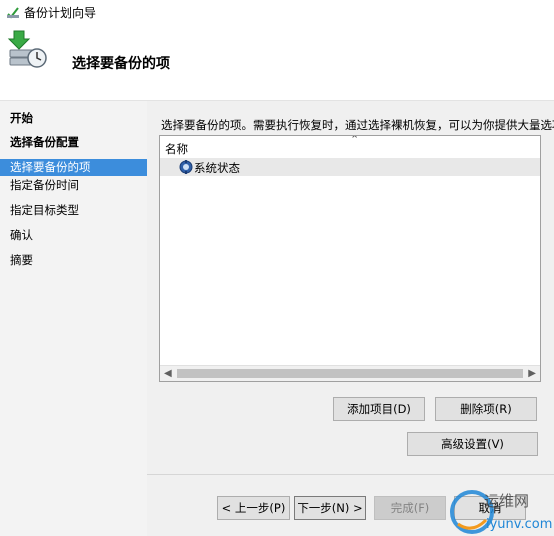 This screenshot has height=536, width=554. What do you see at coordinates (217, 168) in the screenshot?
I see `list-item-label: 系统状态` at bounding box center [217, 168].